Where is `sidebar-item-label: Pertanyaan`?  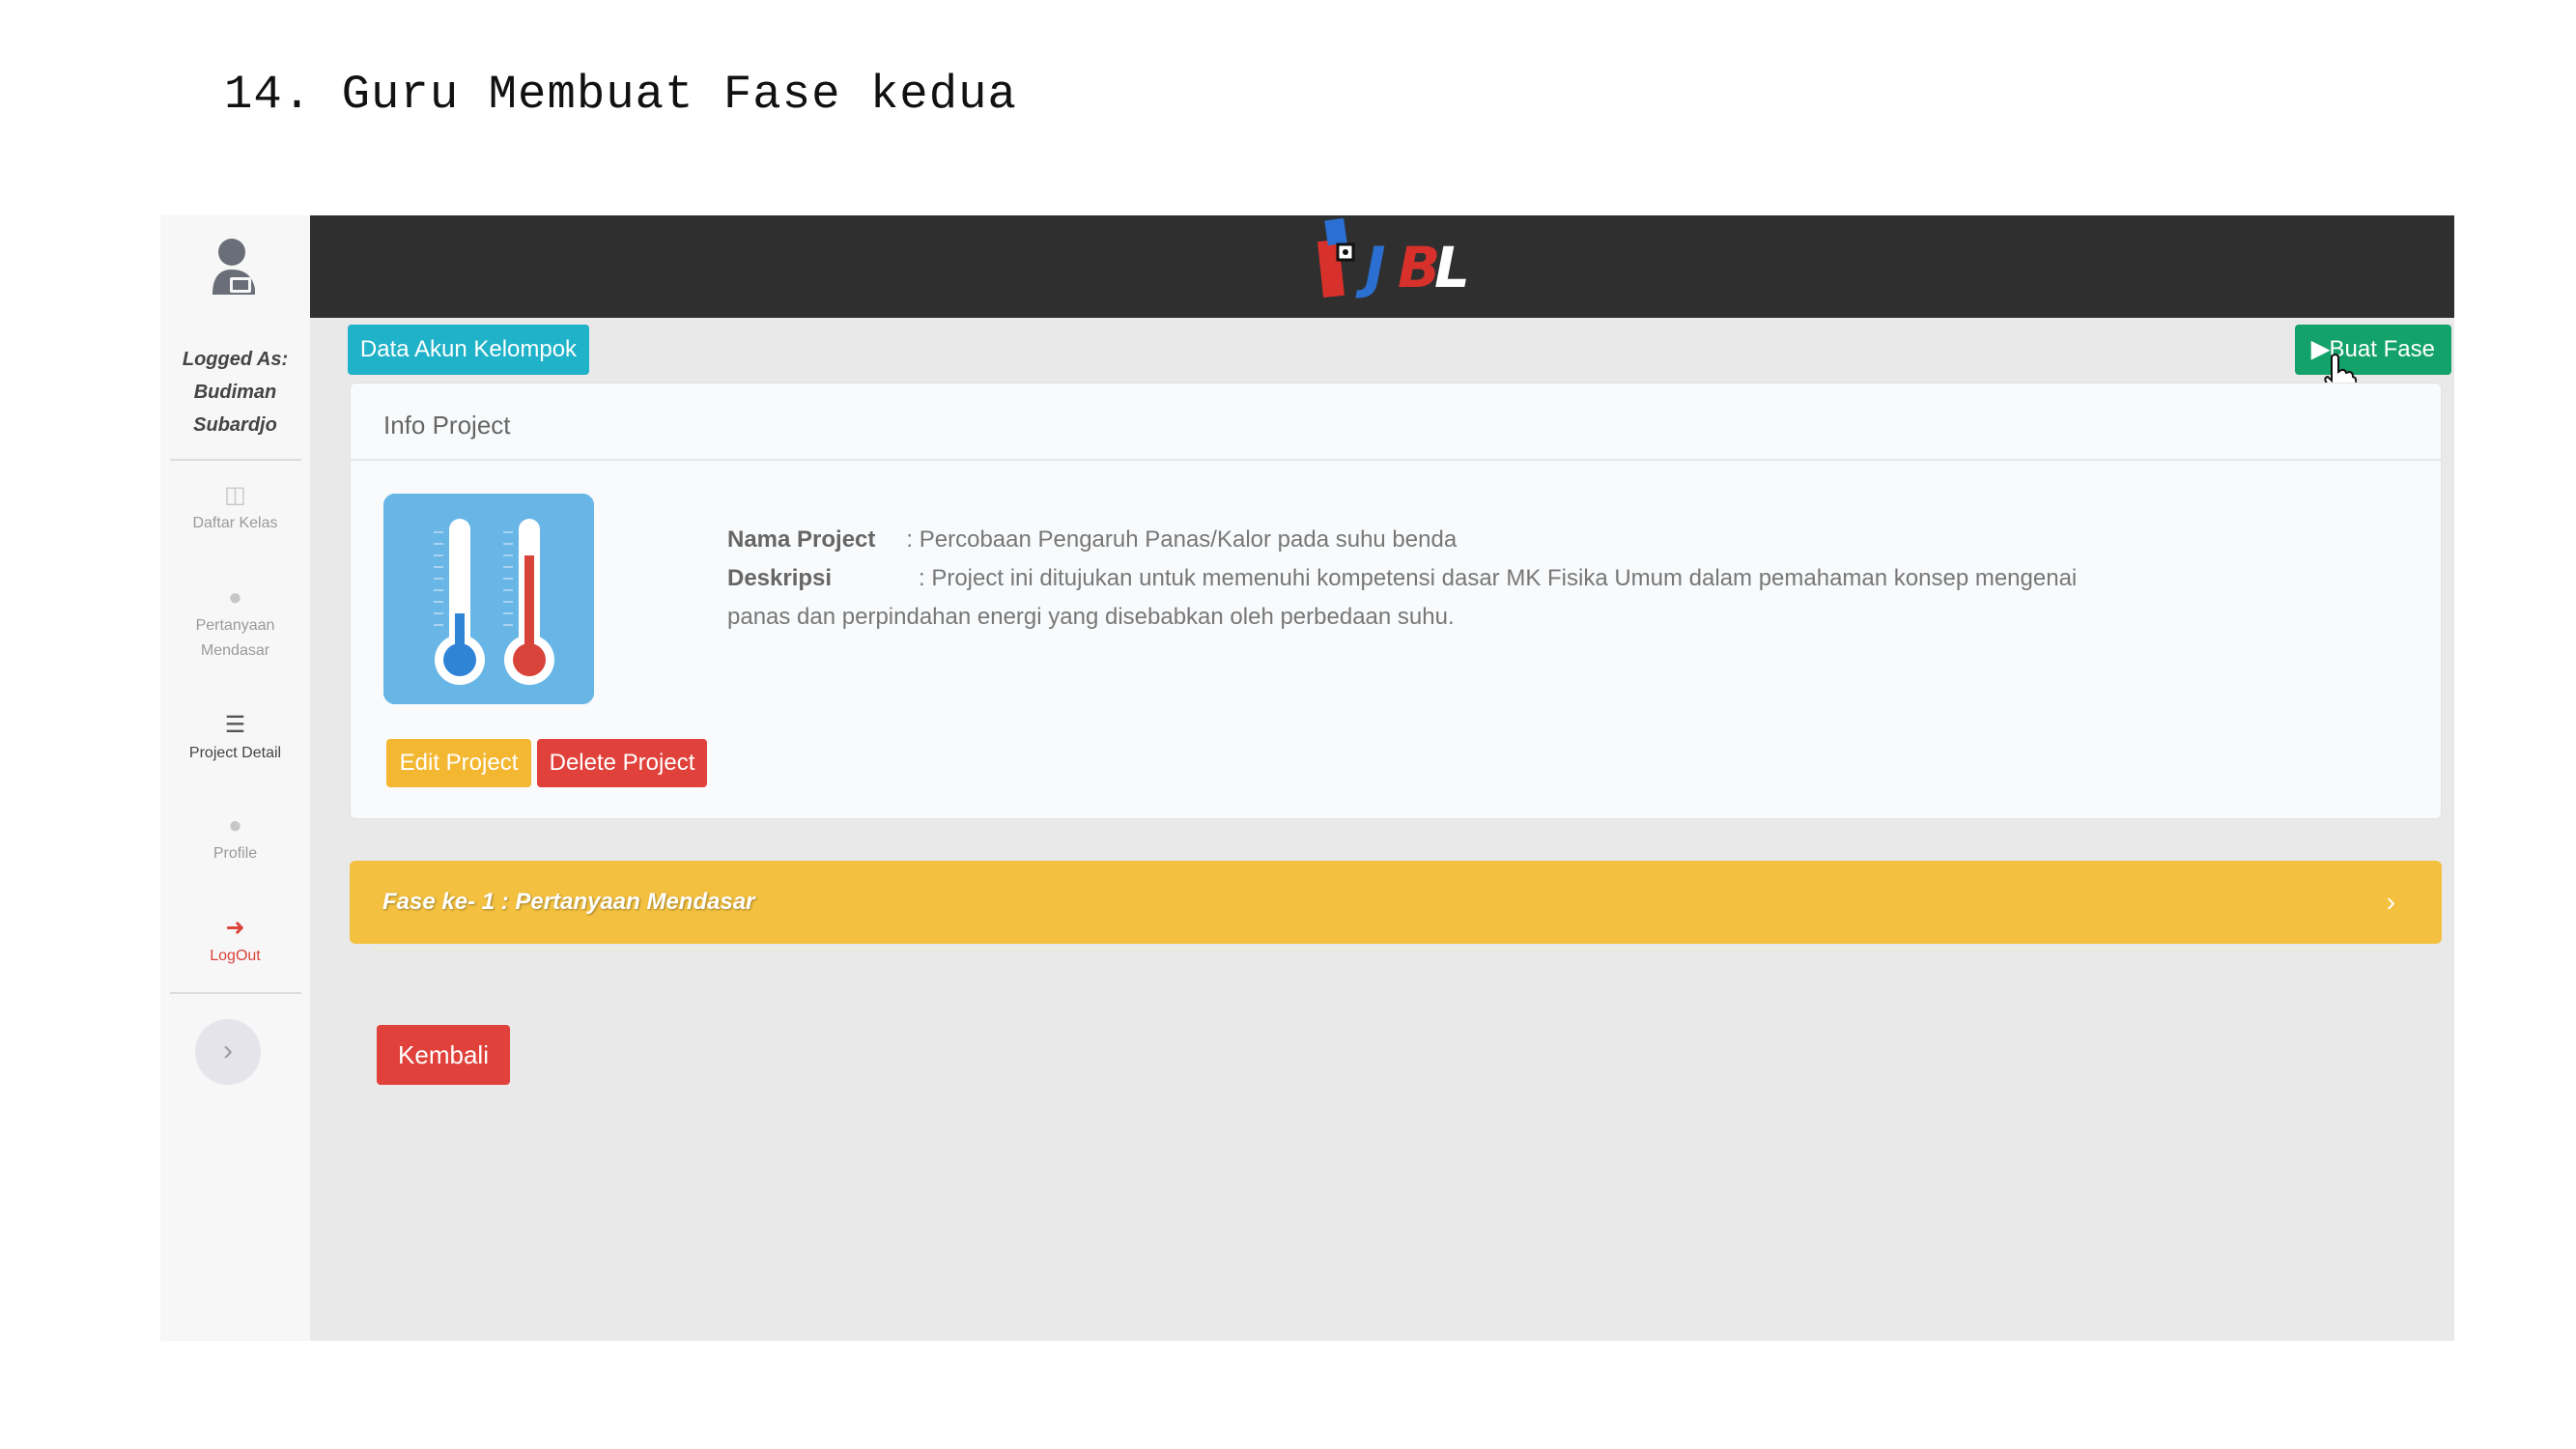 sidebar-item-label: Pertanyaan is located at coordinates (235, 625).